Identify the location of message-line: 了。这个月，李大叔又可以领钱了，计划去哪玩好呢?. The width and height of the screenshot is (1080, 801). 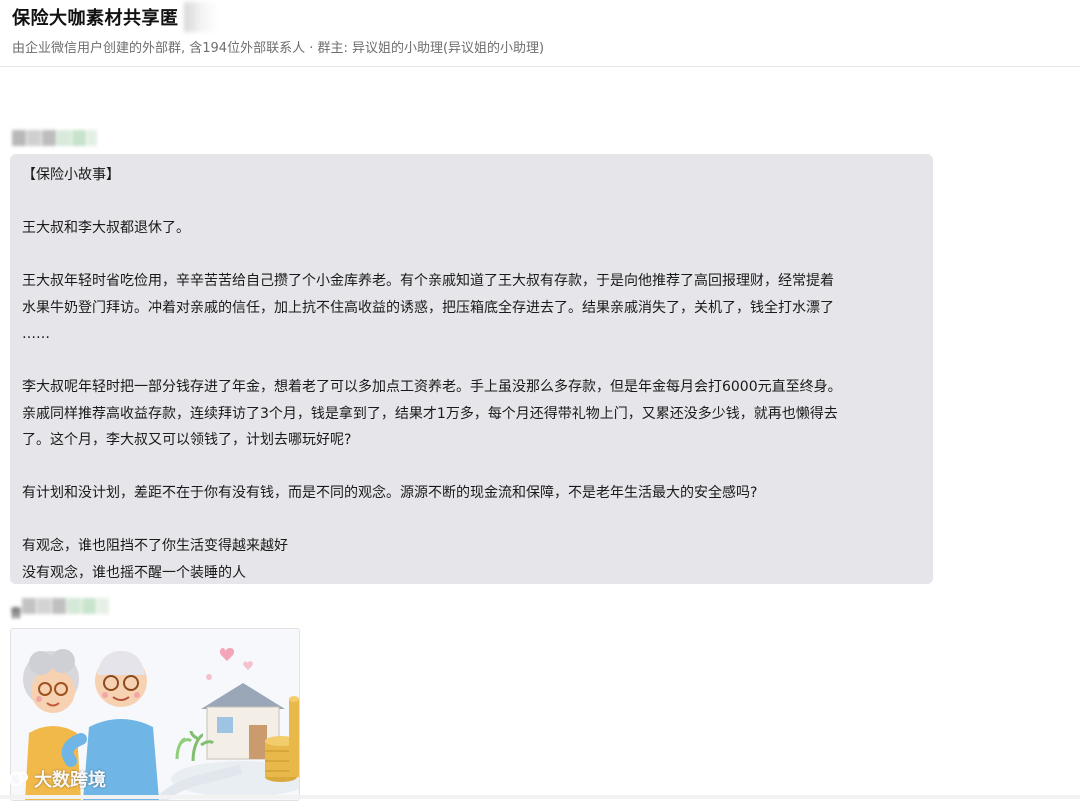
(187, 440).